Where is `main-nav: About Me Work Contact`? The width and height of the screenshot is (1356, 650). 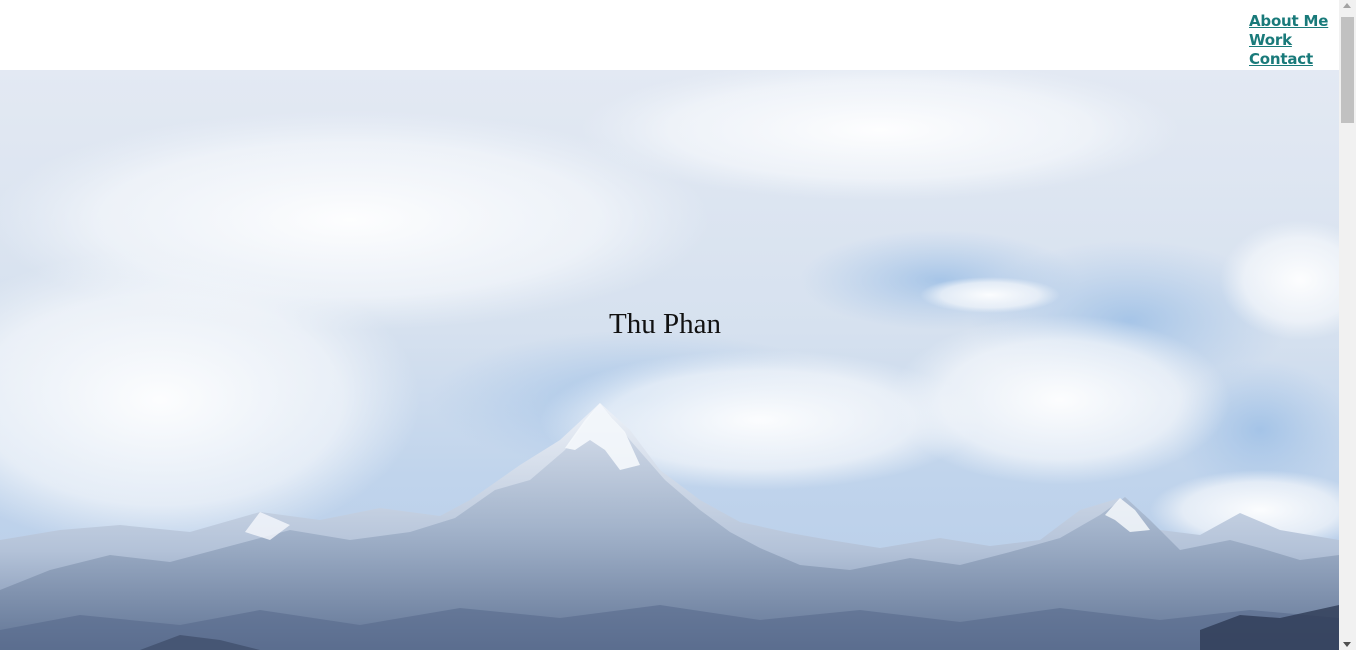
main-nav: About Me Work Contact is located at coordinates (1288, 40).